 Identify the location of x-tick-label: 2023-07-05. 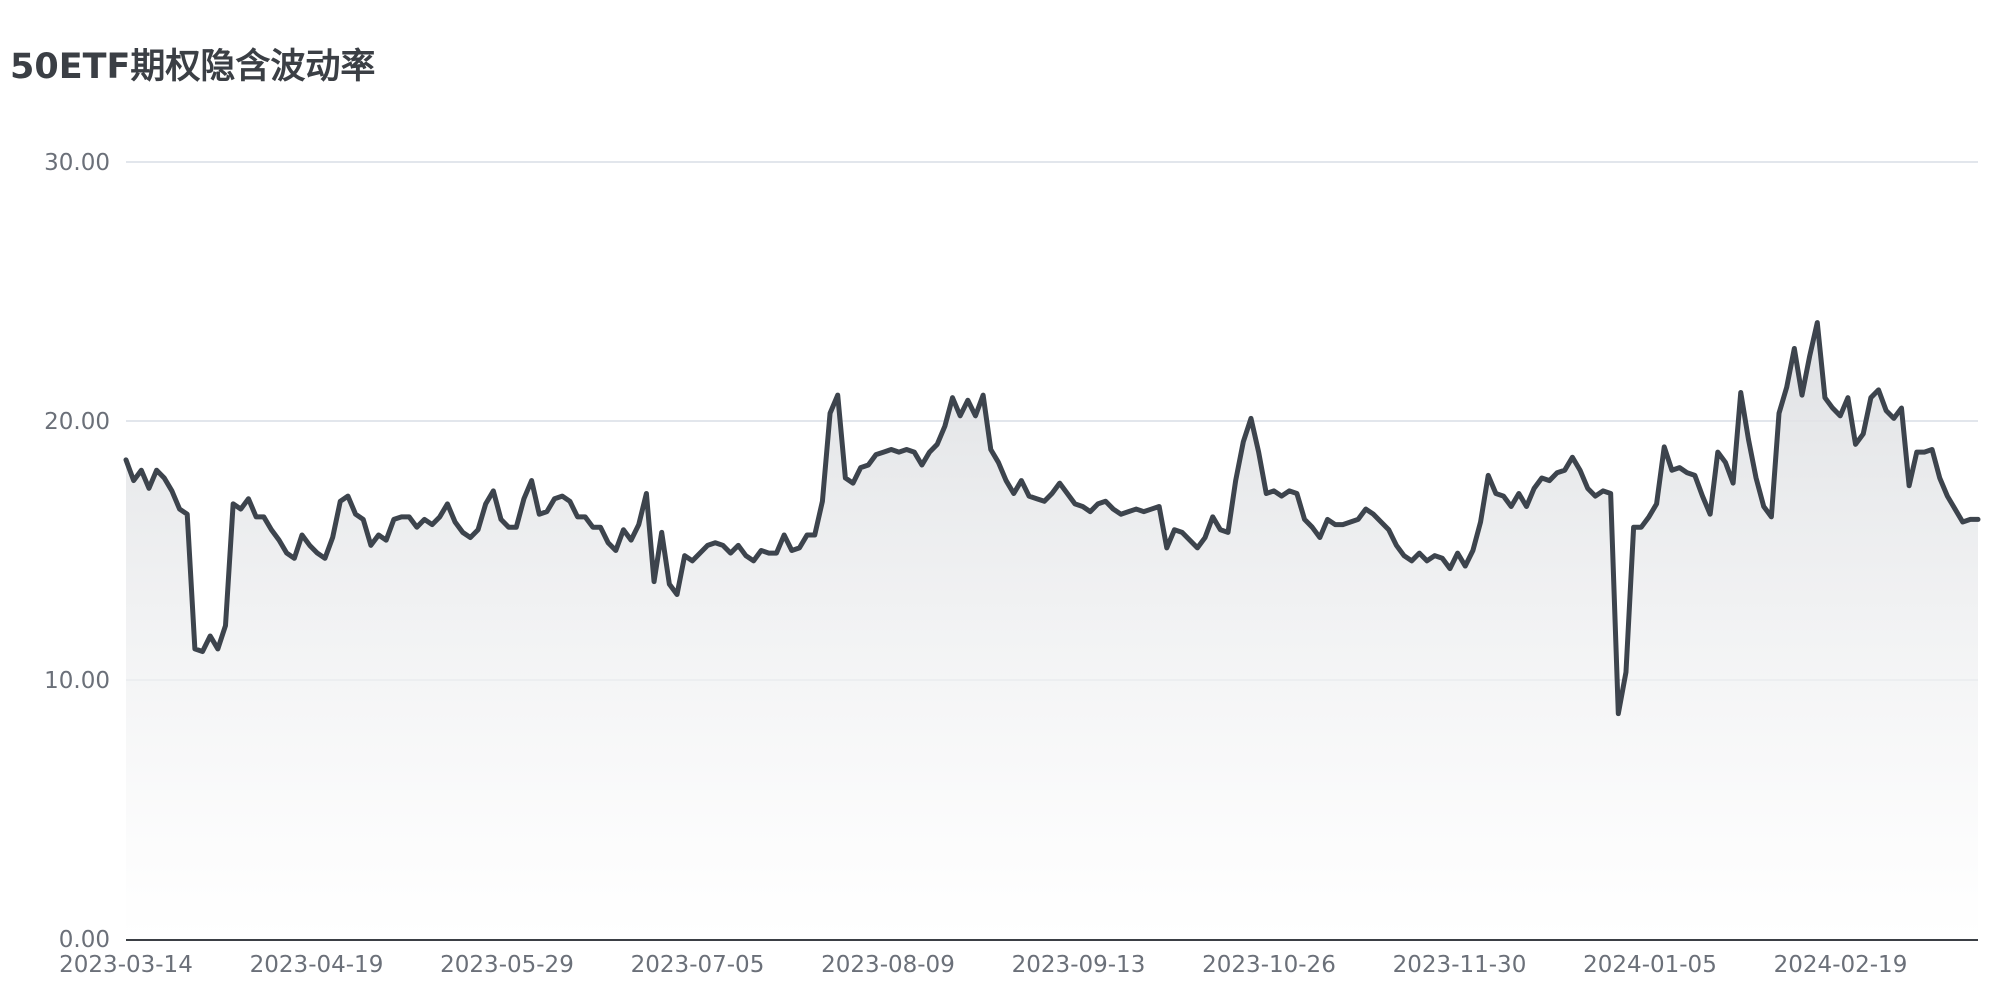
(698, 965).